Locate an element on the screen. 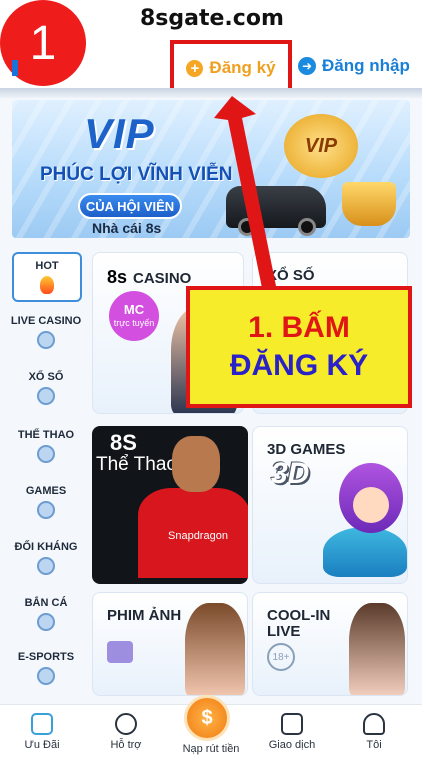 This screenshot has width=422, height=760. player-head-image is located at coordinates (196, 464).